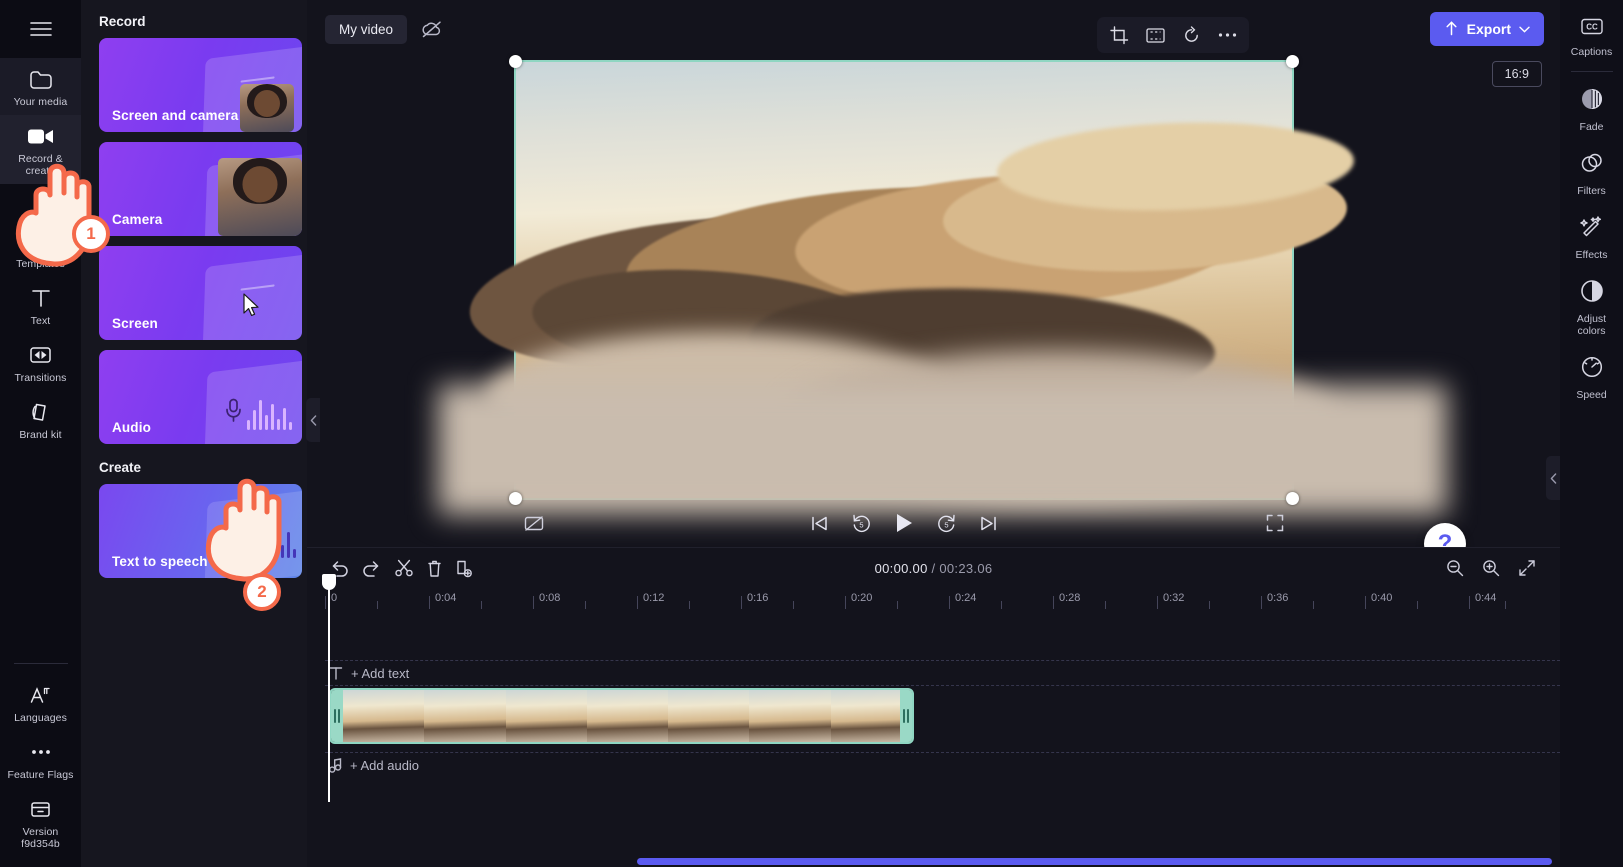 This screenshot has height=867, width=1623. I want to click on step-badge-1: 1, so click(91, 234).